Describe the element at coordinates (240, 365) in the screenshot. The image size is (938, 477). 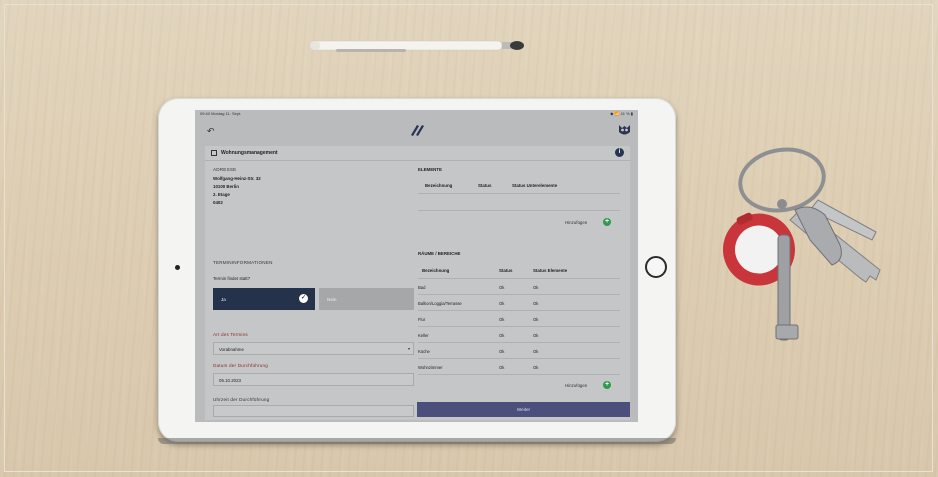
I see `date-label: Datum der Durchführung` at that location.